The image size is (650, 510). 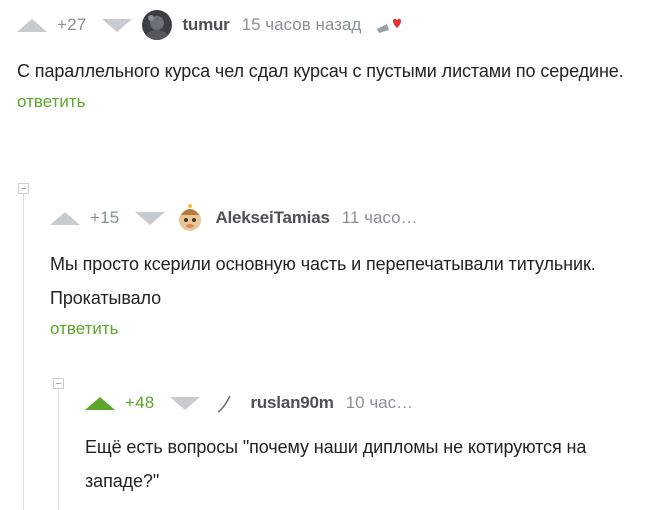 I want to click on author-name: tumur, so click(x=205, y=25).